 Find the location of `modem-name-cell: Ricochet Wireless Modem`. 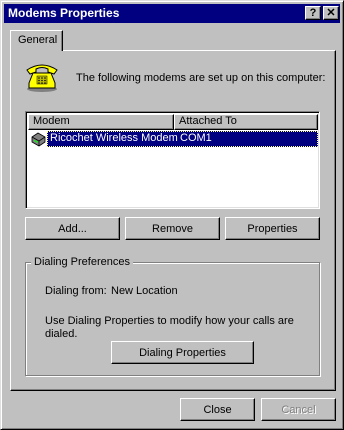

modem-name-cell: Ricochet Wireless Modem is located at coordinates (114, 138).